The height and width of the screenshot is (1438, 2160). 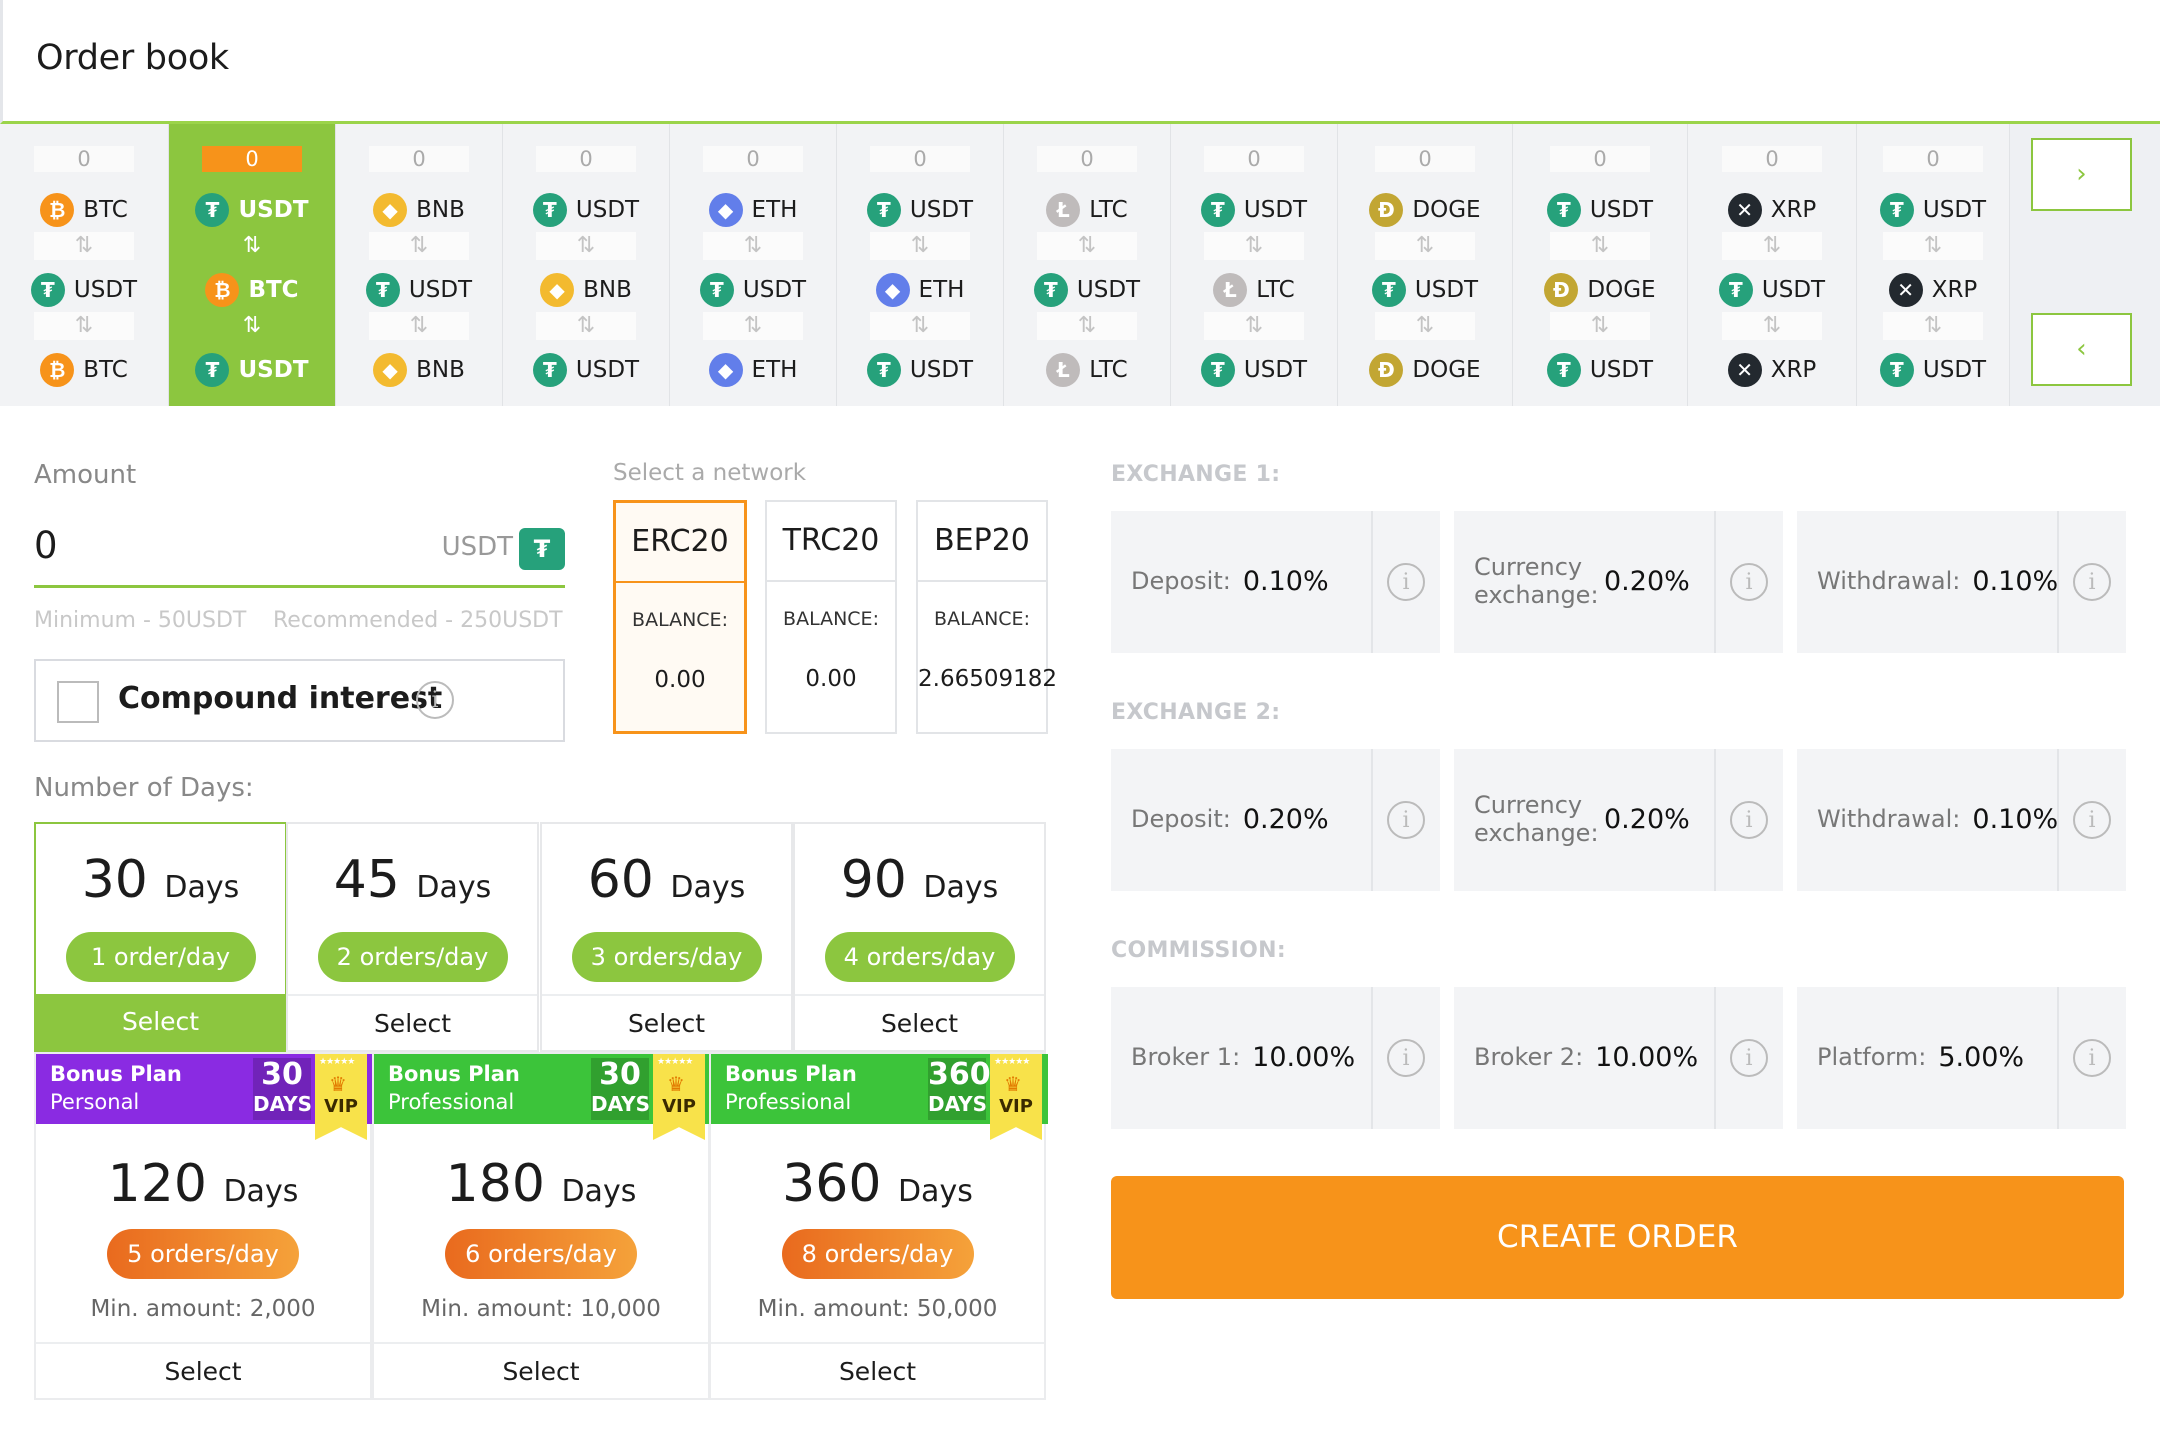 I want to click on plan-days-number: 180, so click(x=495, y=1184).